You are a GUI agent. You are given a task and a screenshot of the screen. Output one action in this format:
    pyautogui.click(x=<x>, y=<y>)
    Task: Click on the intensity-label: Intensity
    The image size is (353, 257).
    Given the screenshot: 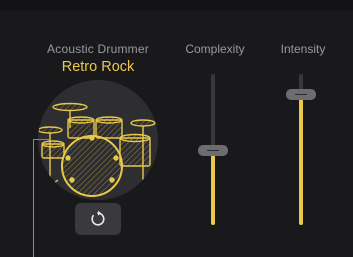 What is the action you would take?
    pyautogui.click(x=303, y=49)
    